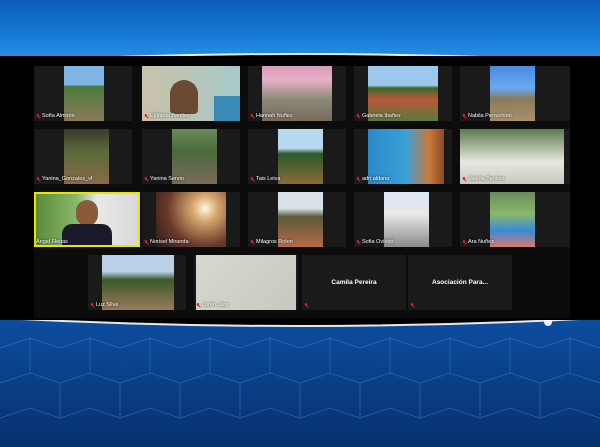 This screenshot has height=447, width=600. Describe the element at coordinates (381, 116) in the screenshot. I see `participant-name: Gabriela Ibañez` at that location.